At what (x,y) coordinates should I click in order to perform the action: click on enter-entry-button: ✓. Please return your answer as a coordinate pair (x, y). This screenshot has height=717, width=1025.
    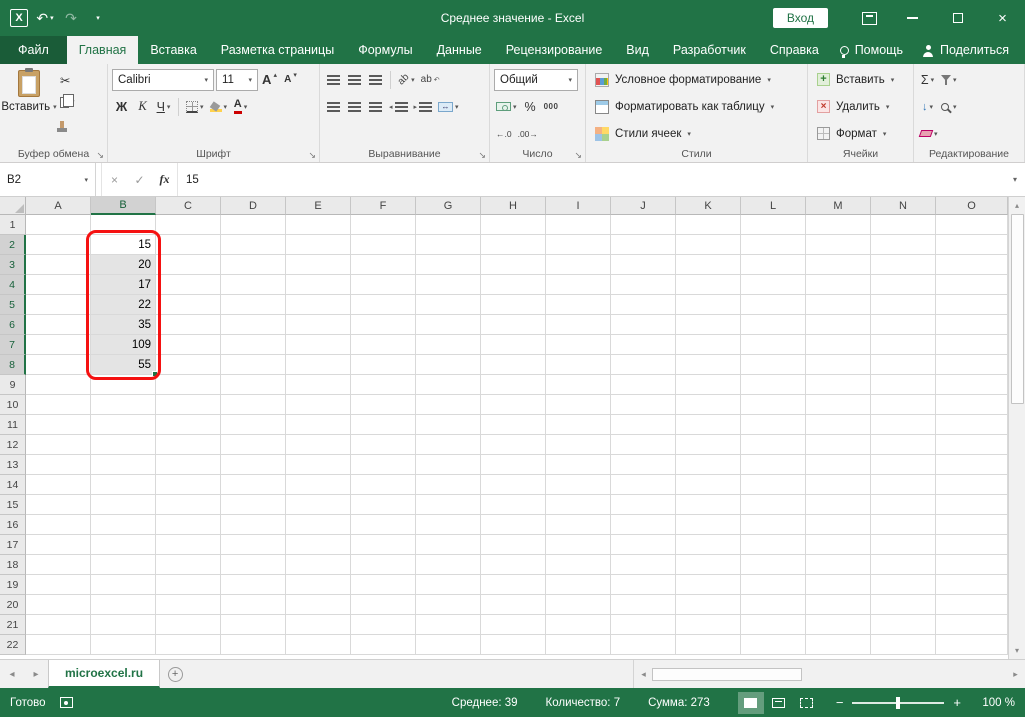
    Looking at the image, I should click on (139, 179).